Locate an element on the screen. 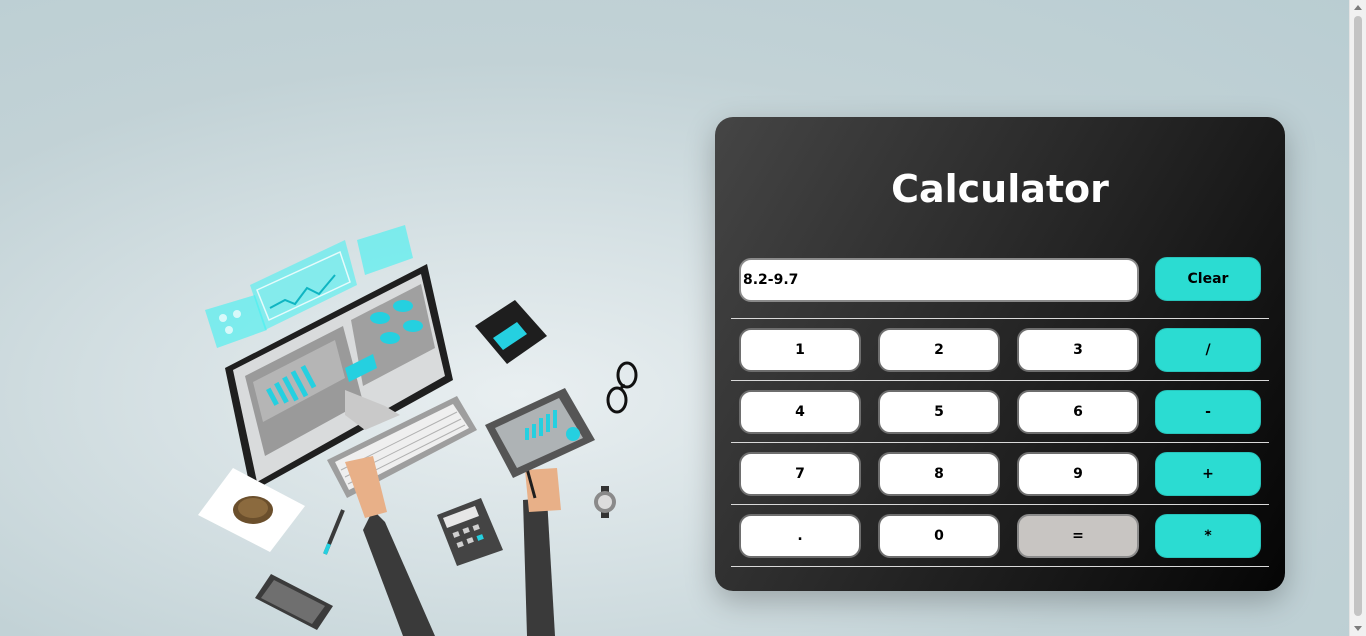 This screenshot has width=1366, height=636. eyeglasses-icon is located at coordinates (622, 387).